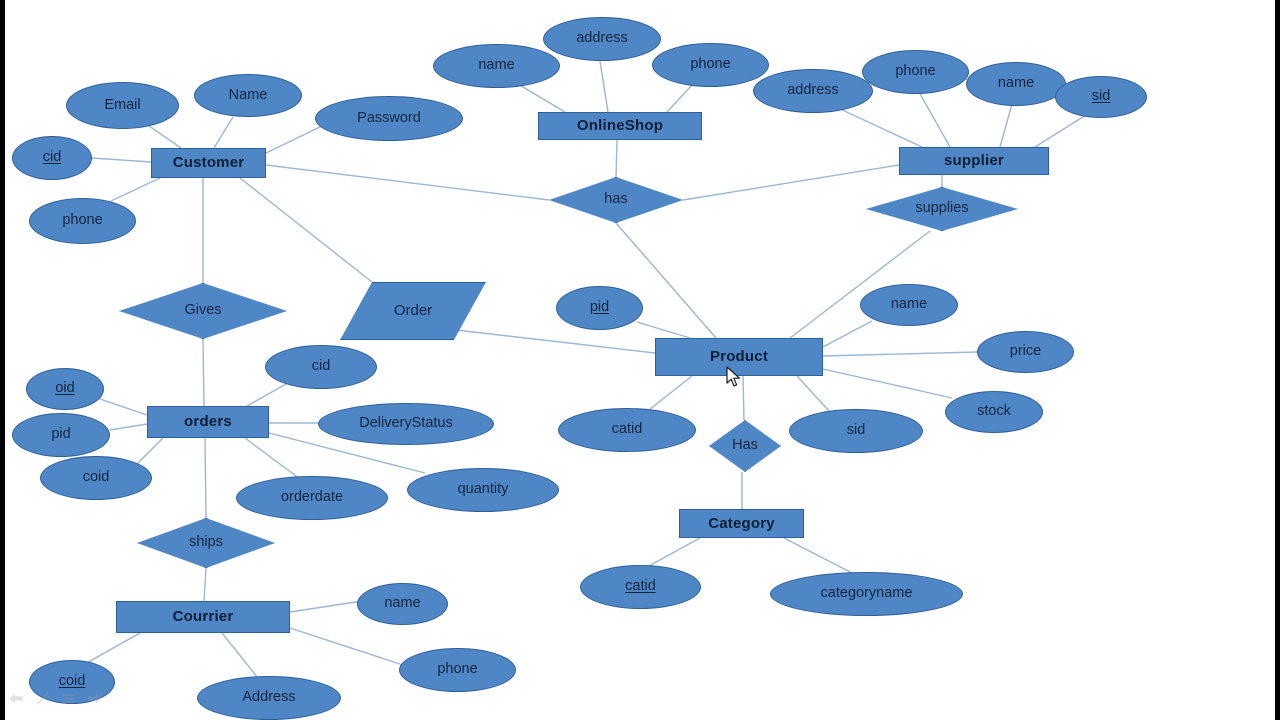 This screenshot has height=720, width=1280. Describe the element at coordinates (1277, 360) in the screenshot. I see `right-letterbox-bar` at that location.